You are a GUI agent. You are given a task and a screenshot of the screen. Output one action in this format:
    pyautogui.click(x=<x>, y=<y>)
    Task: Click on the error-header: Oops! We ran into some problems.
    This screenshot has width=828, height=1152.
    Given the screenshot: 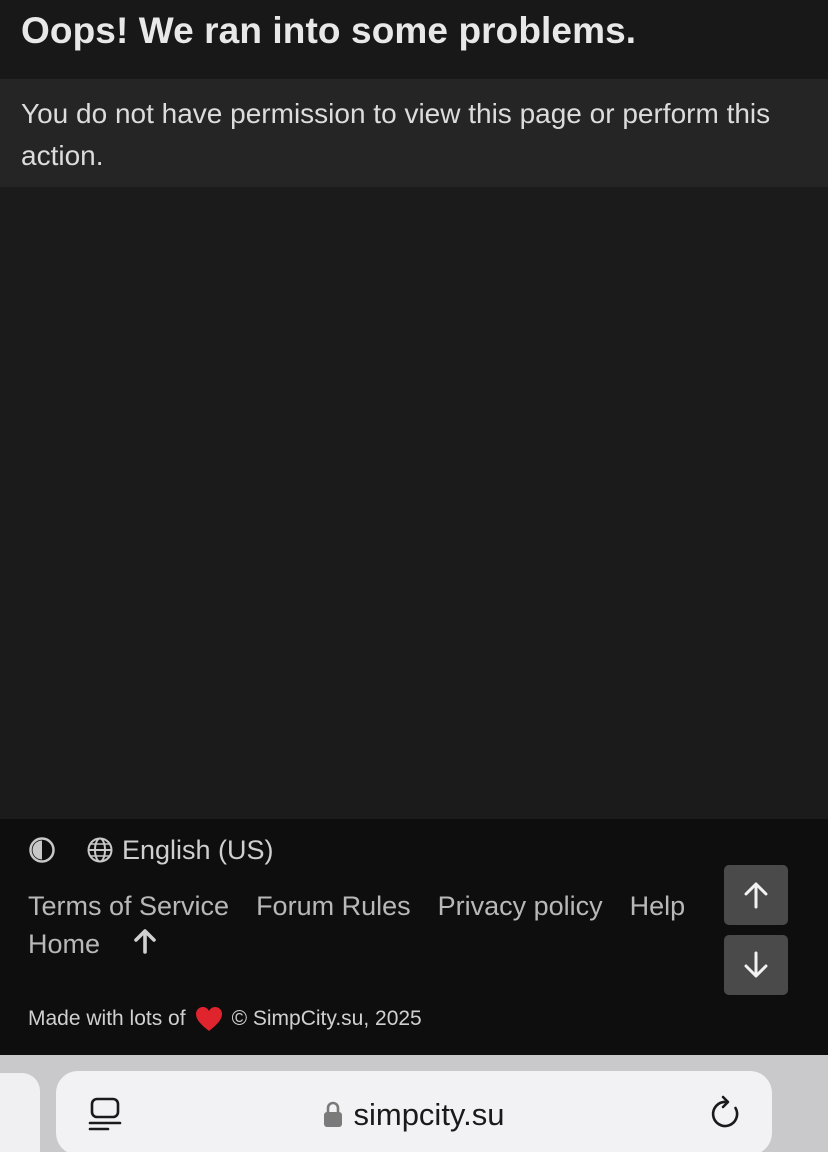 What is the action you would take?
    pyautogui.click(x=414, y=39)
    